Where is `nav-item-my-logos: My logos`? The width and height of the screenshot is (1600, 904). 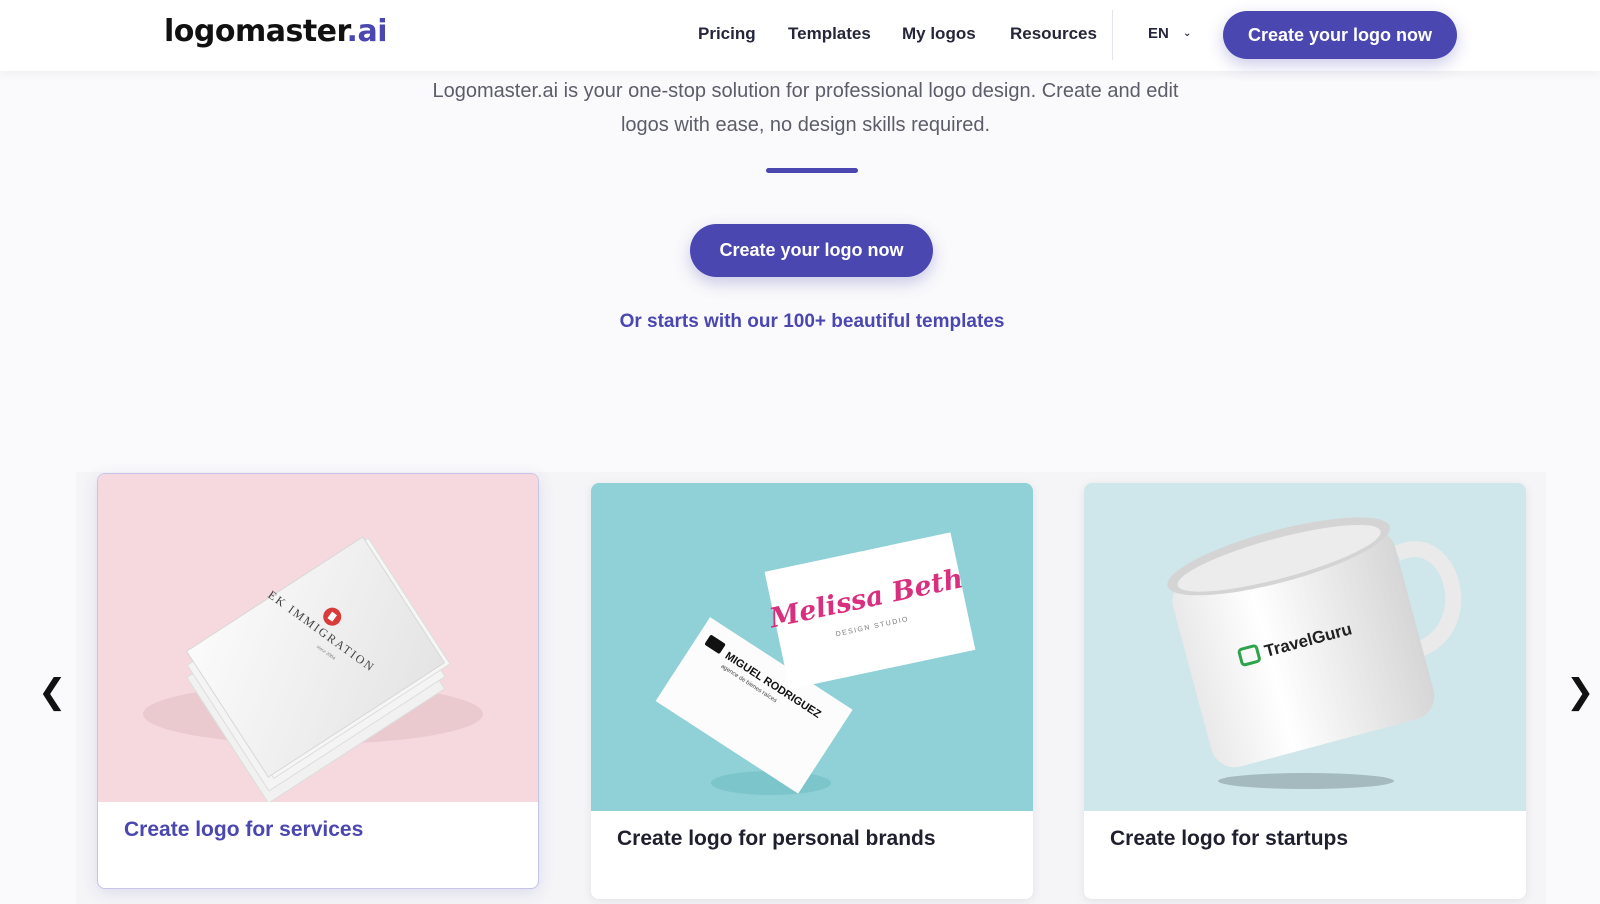
nav-item-my-logos: My logos is located at coordinates (939, 34).